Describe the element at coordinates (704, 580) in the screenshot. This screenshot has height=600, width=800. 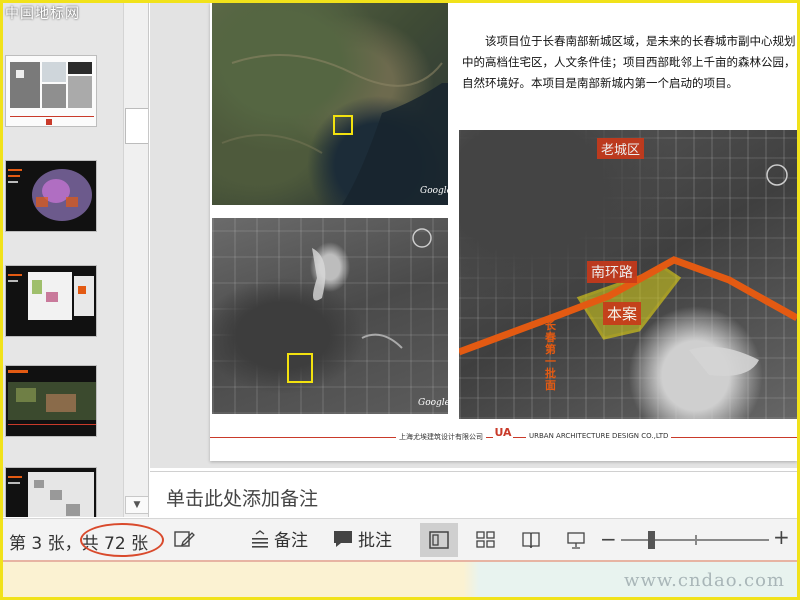
I see `site-watermark: www.cndao.com` at that location.